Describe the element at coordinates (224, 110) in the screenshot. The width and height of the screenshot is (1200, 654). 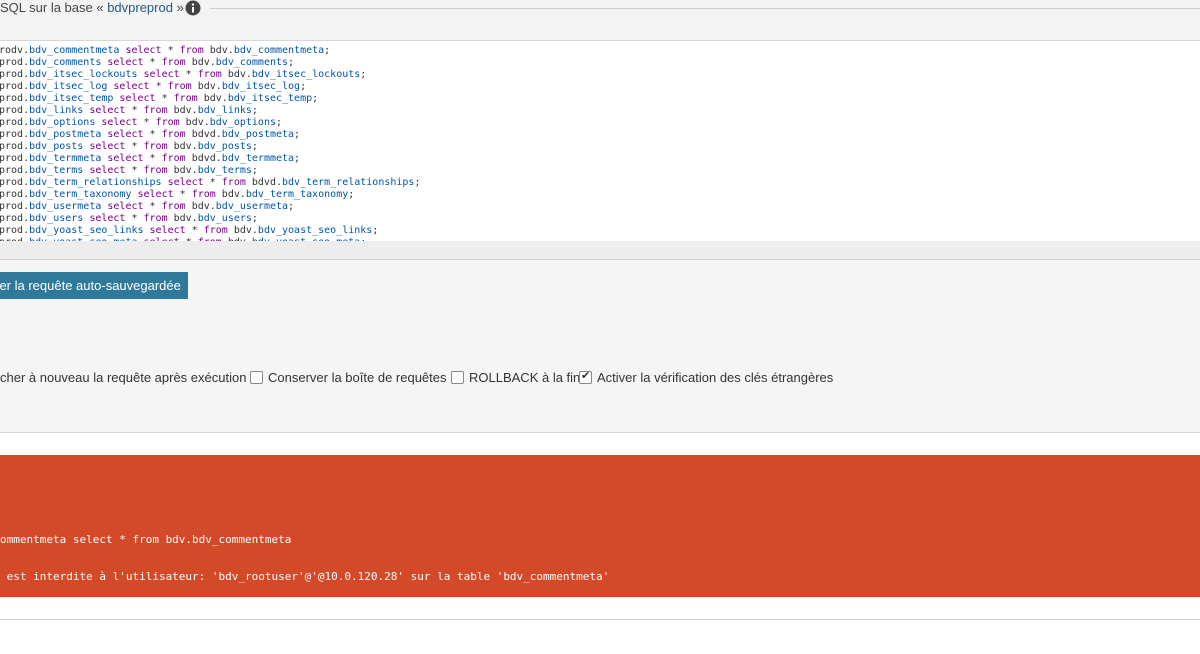
I see `code-token: bdv_links` at that location.